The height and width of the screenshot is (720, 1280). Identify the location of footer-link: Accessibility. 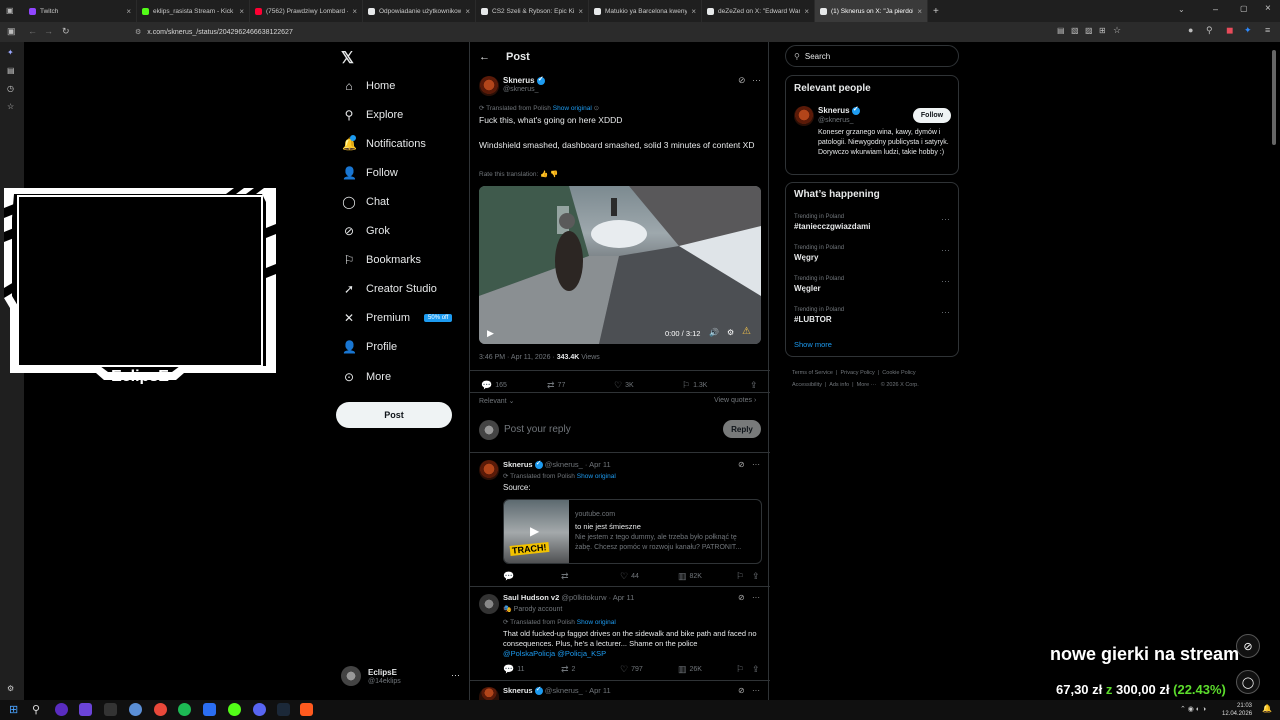
(807, 385).